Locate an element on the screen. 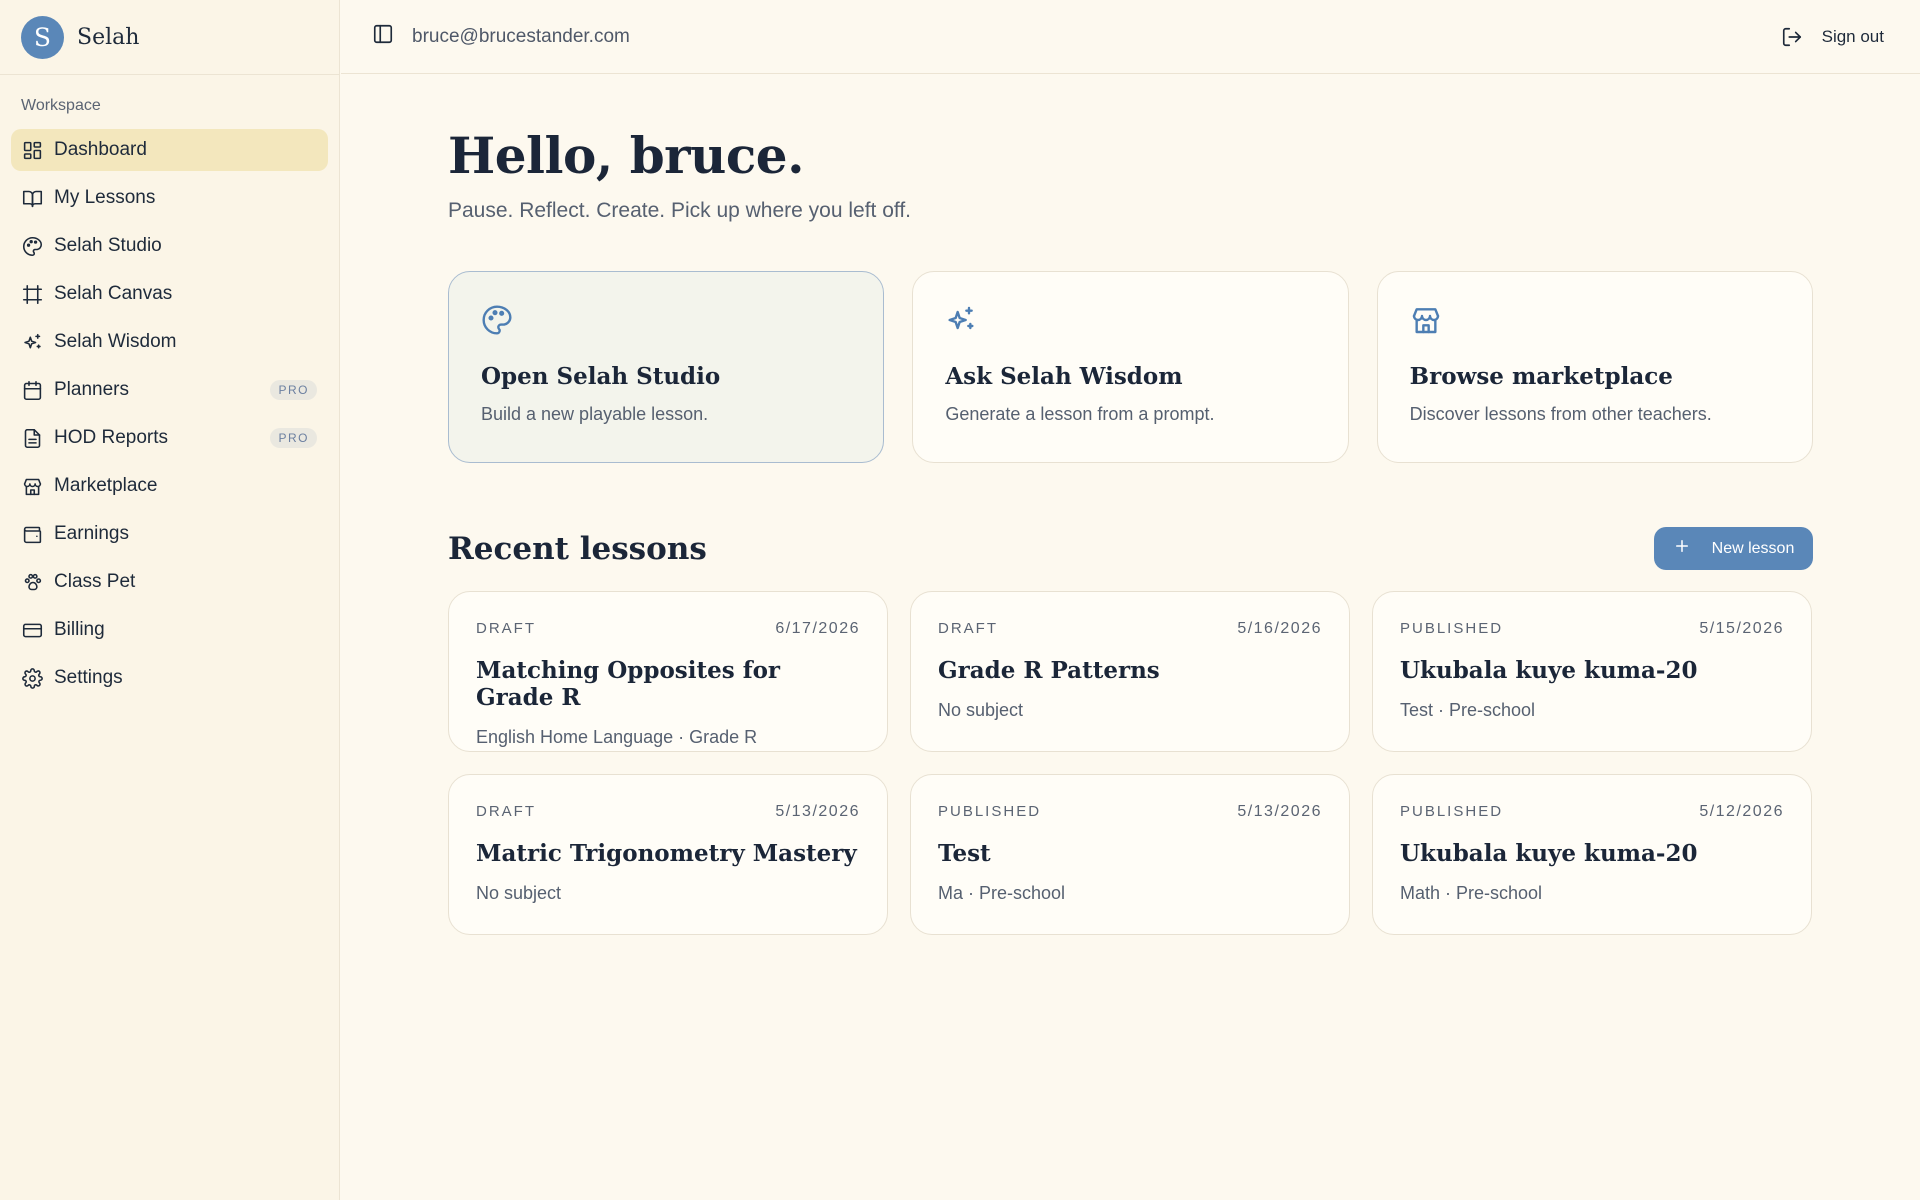 This screenshot has height=1200, width=1920. lesson-title: Grade R Patterns is located at coordinates (1049, 670).